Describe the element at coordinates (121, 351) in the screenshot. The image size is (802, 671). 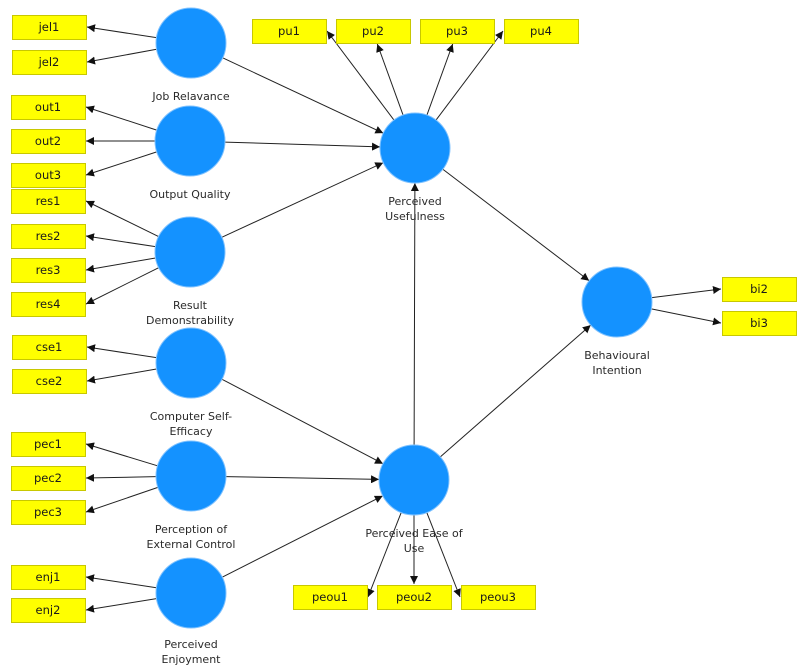
I see `loading-arrow-cse1` at that location.